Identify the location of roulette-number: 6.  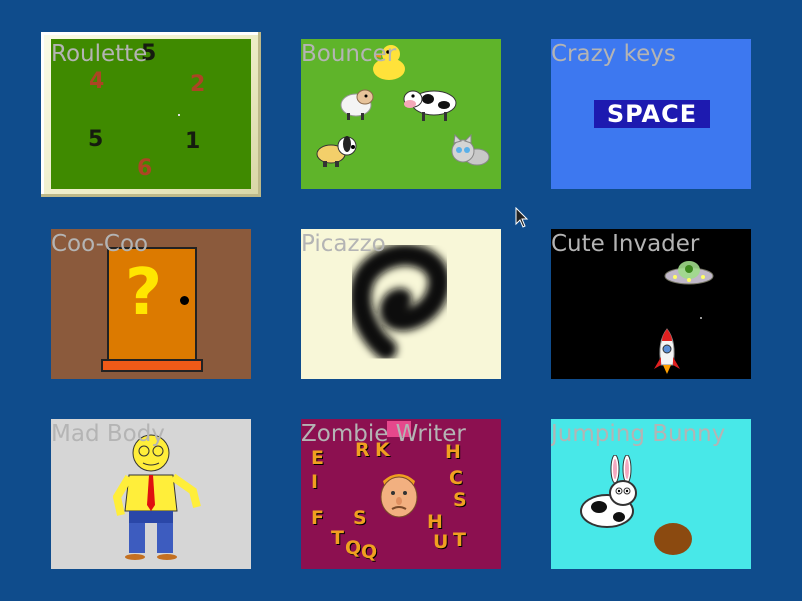
(145, 168).